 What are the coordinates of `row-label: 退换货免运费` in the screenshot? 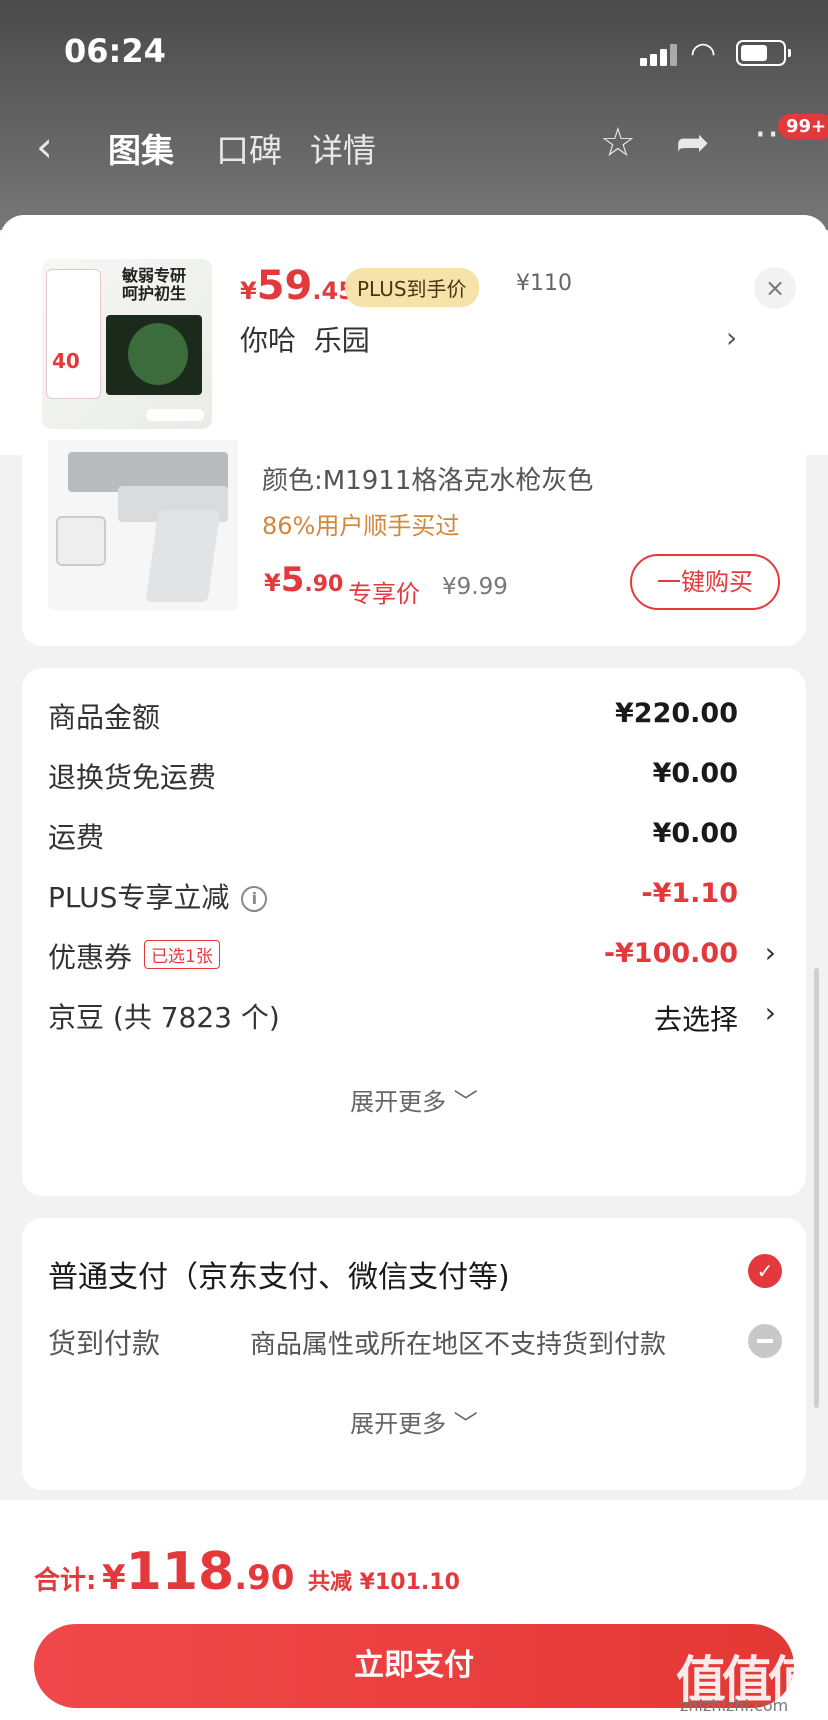 It's located at (132, 777).